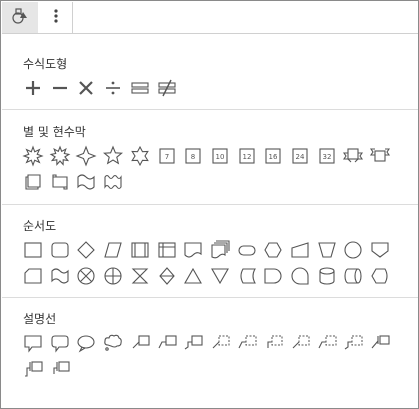 This screenshot has width=419, height=409. What do you see at coordinates (33, 156) in the screenshot?
I see `explosion-1-shape-button` at bounding box center [33, 156].